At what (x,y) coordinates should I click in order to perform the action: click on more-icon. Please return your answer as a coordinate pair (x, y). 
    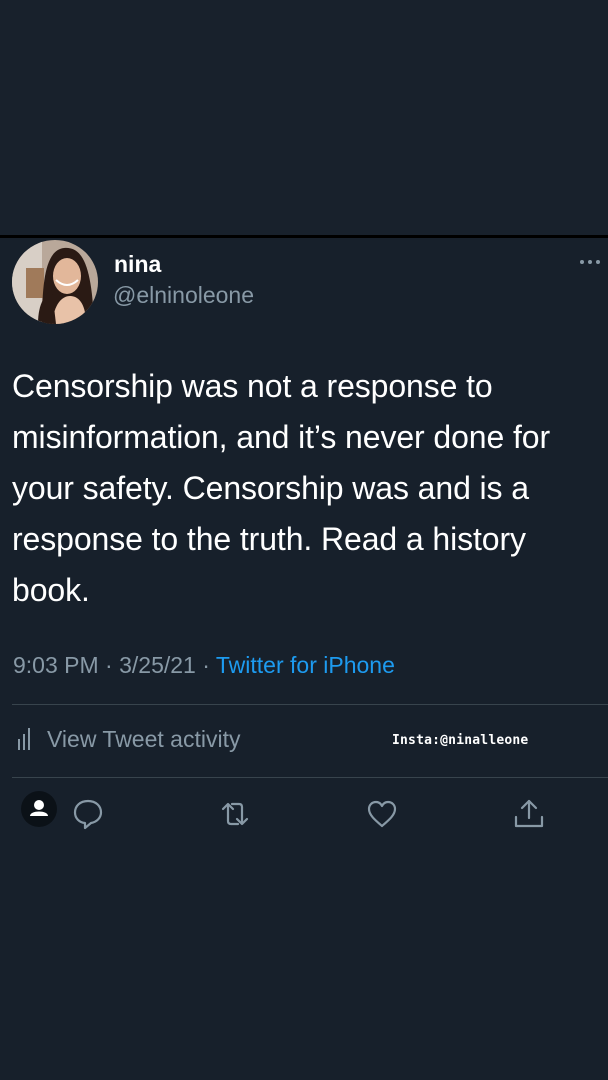
    Looking at the image, I should click on (590, 262).